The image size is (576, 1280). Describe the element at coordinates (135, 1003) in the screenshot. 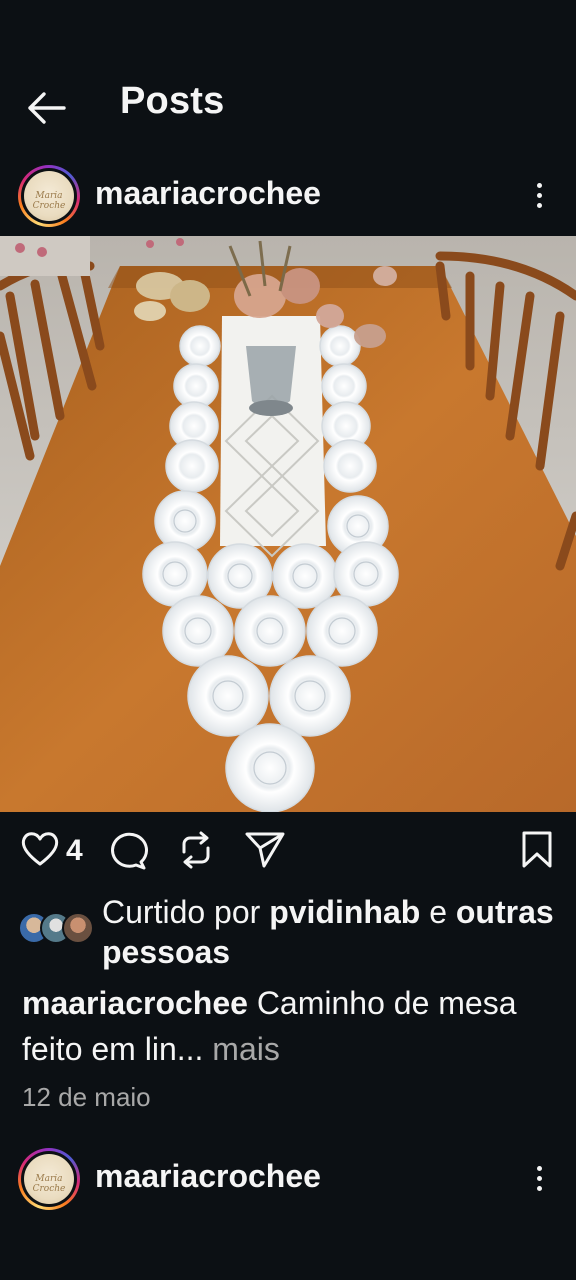

I see `caption-username: maariacrochee` at that location.